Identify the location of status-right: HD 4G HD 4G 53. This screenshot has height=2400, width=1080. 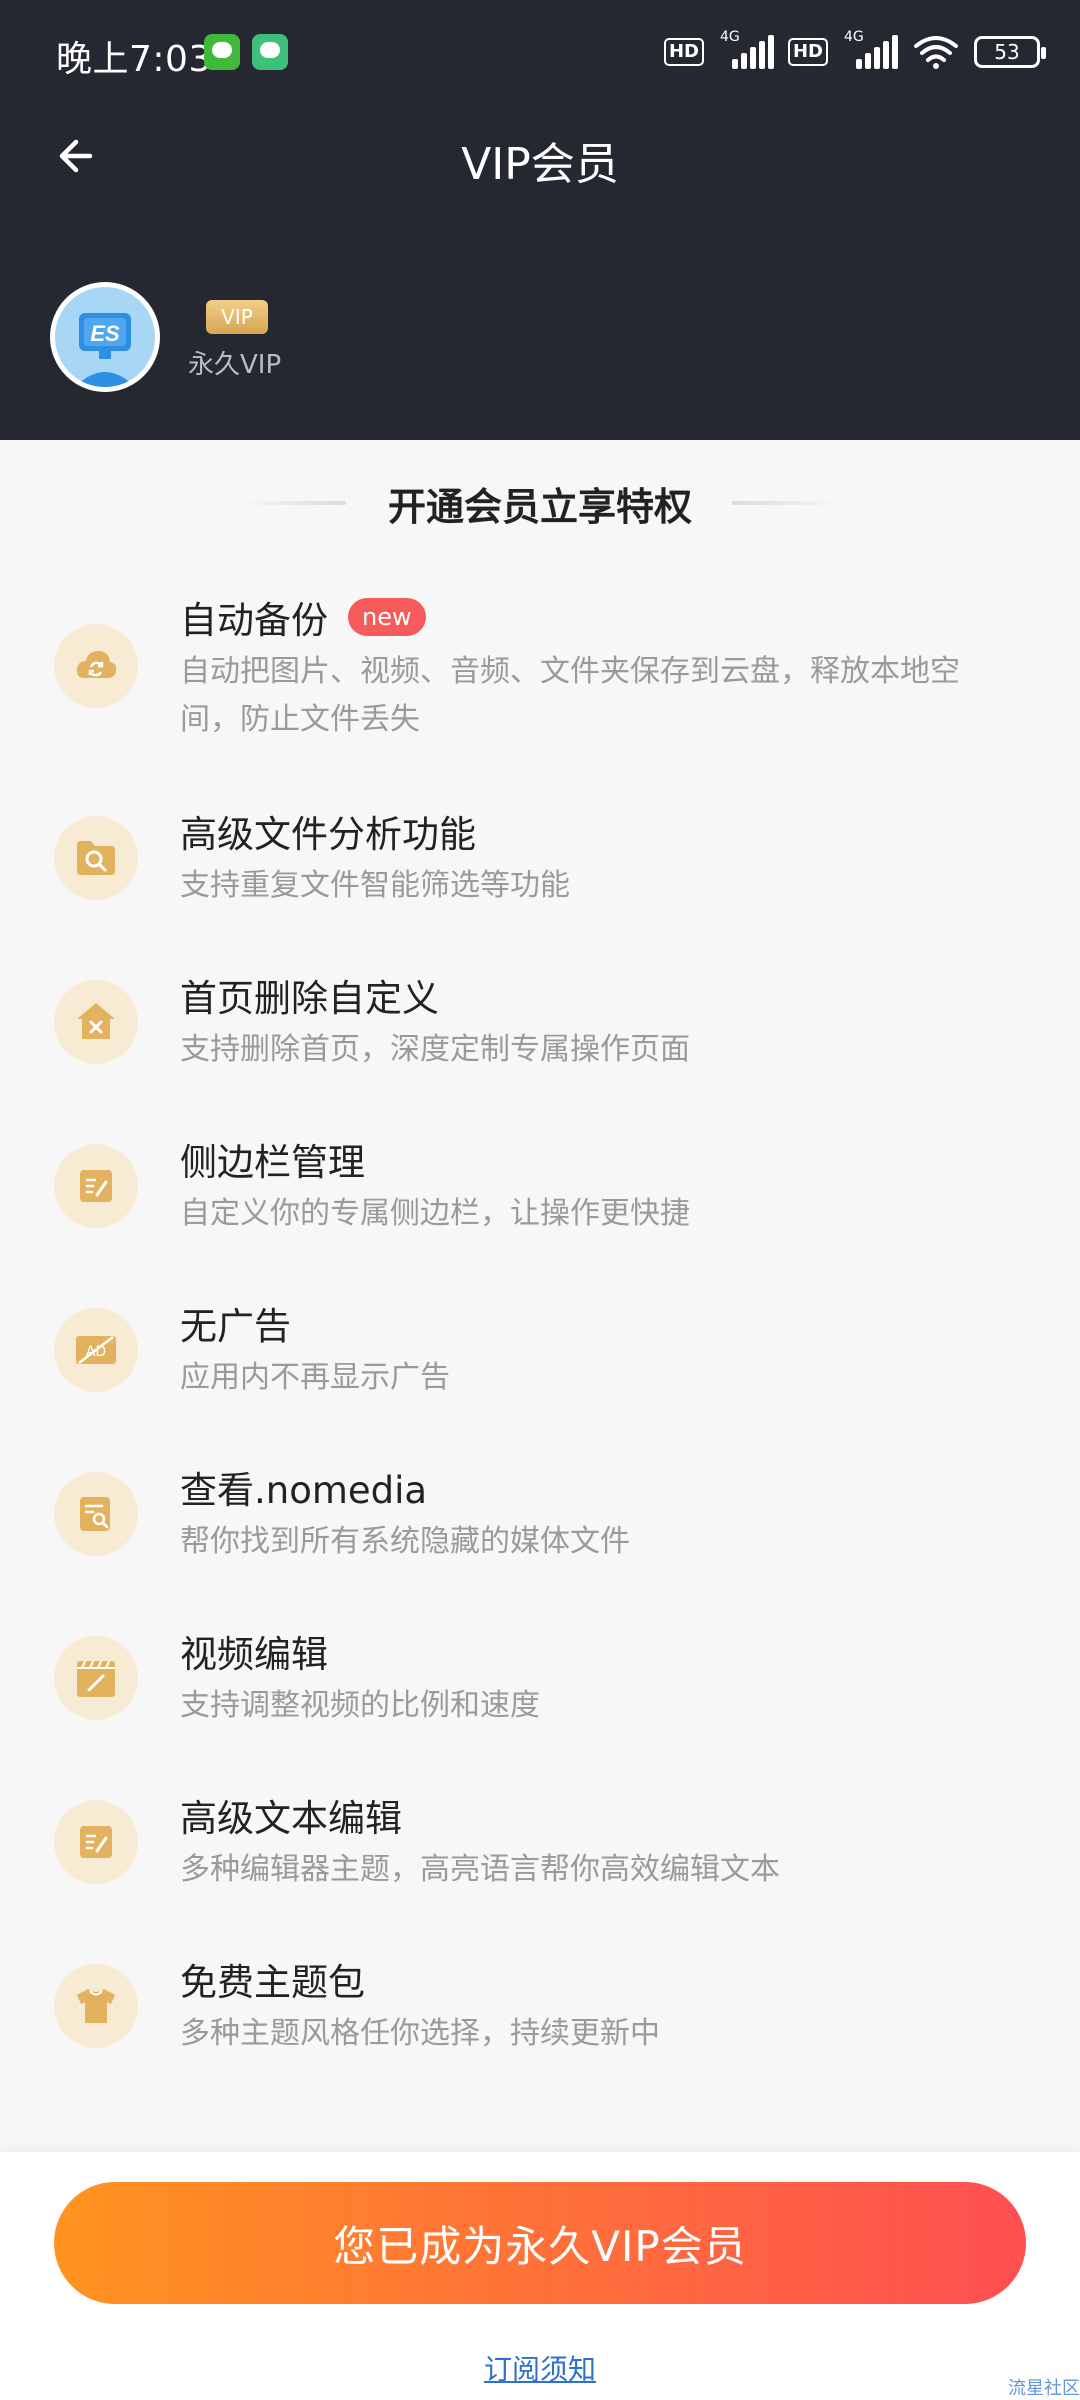
(854, 51).